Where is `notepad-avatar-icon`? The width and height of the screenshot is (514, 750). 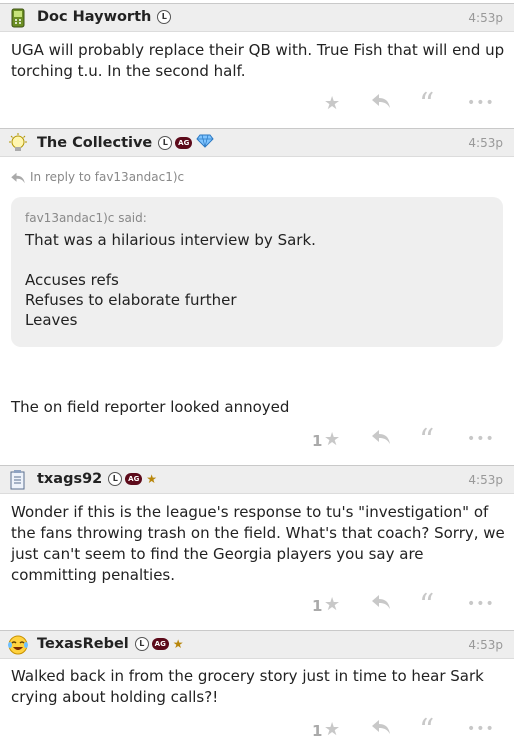
notepad-avatar-icon is located at coordinates (18, 480).